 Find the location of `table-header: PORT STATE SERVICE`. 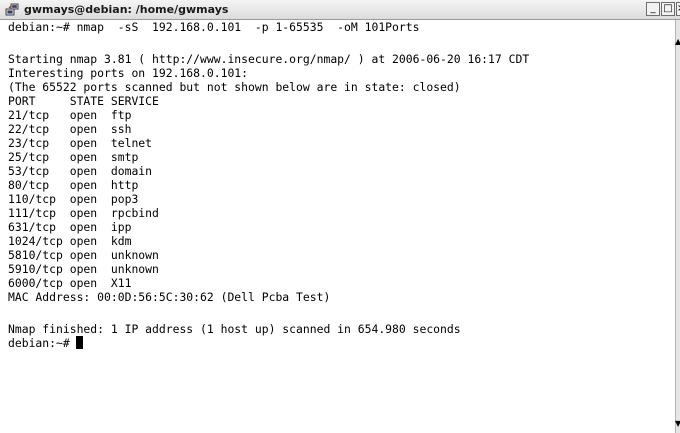

table-header: PORT STATE SERVICE is located at coordinates (83, 101).